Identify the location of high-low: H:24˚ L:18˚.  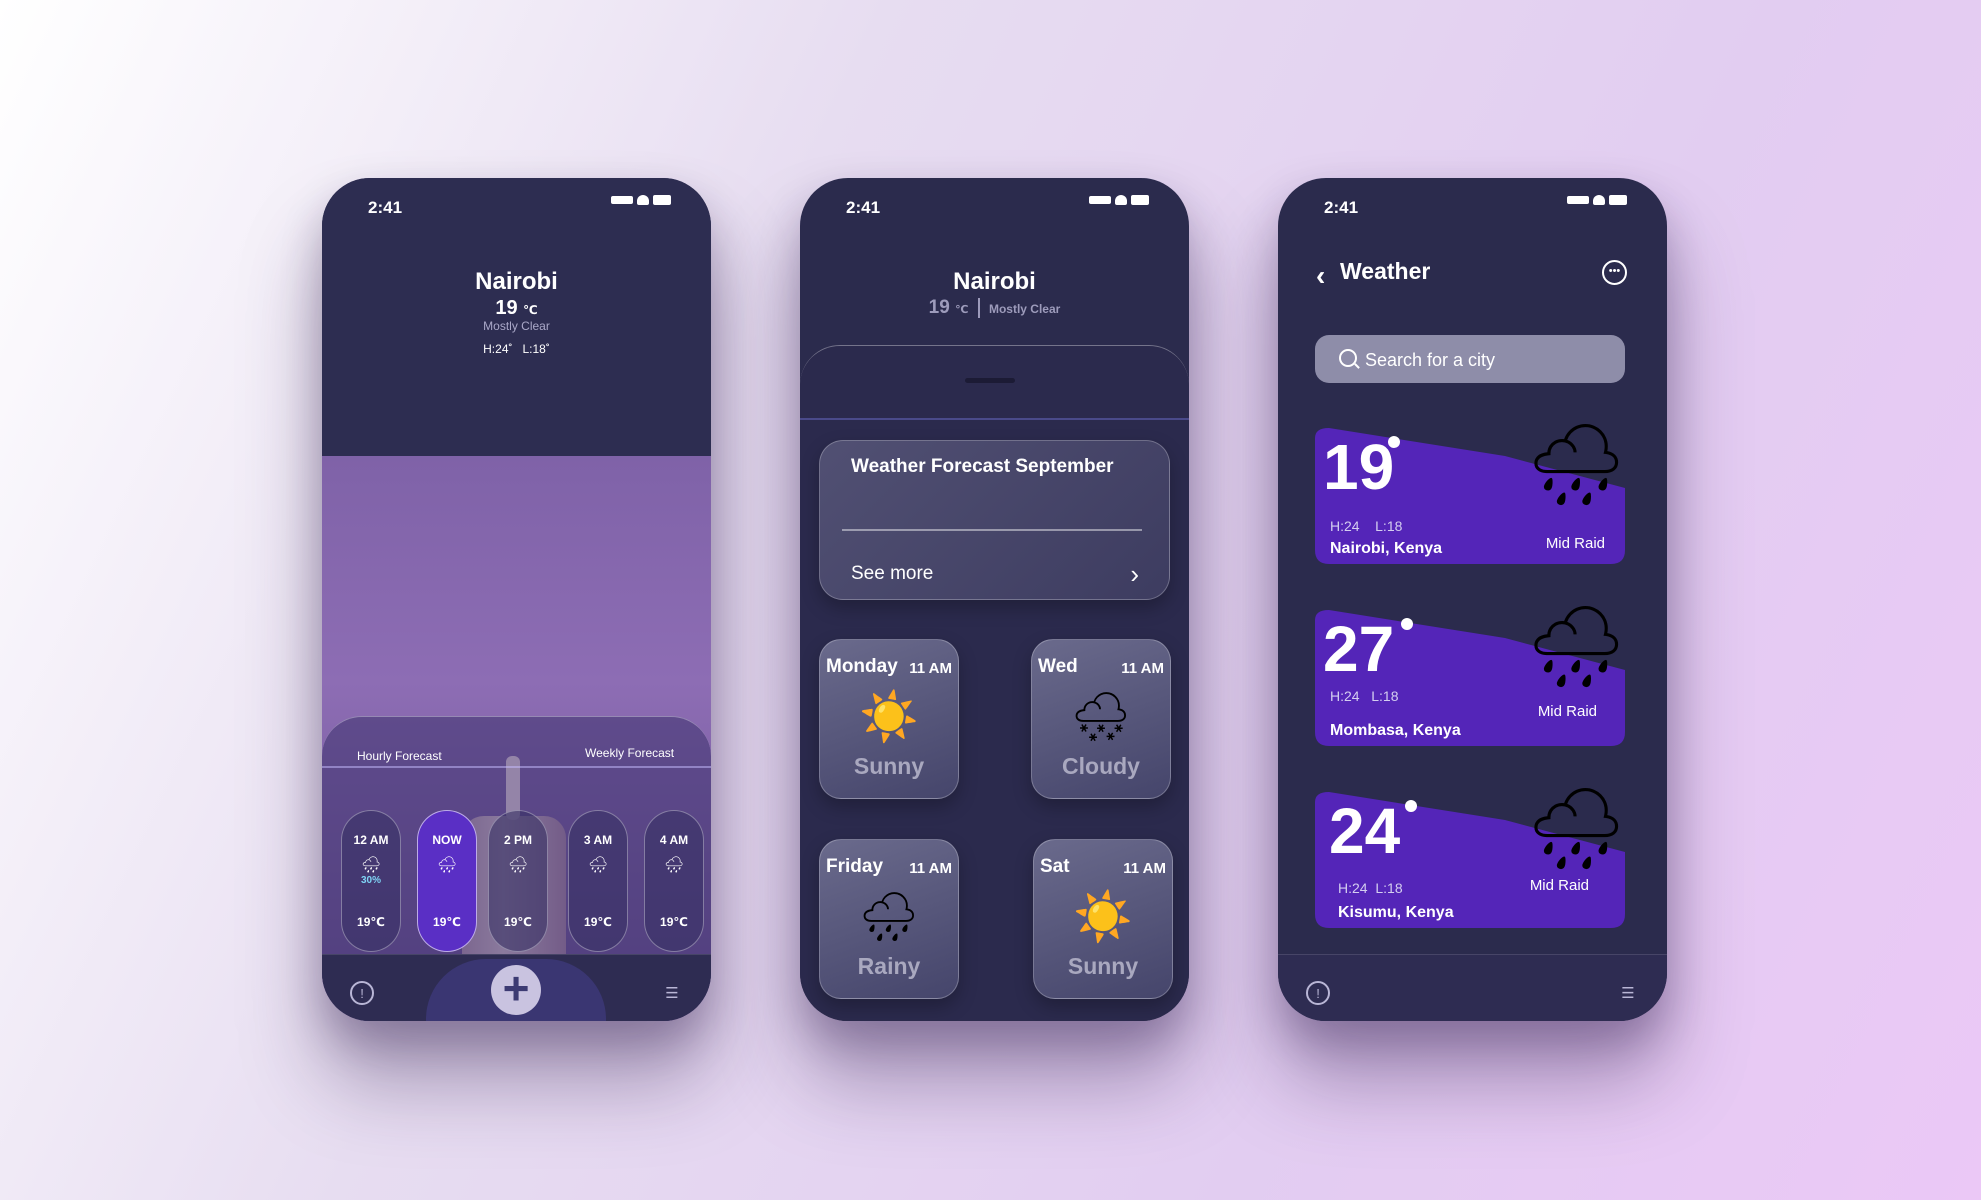
(516, 349).